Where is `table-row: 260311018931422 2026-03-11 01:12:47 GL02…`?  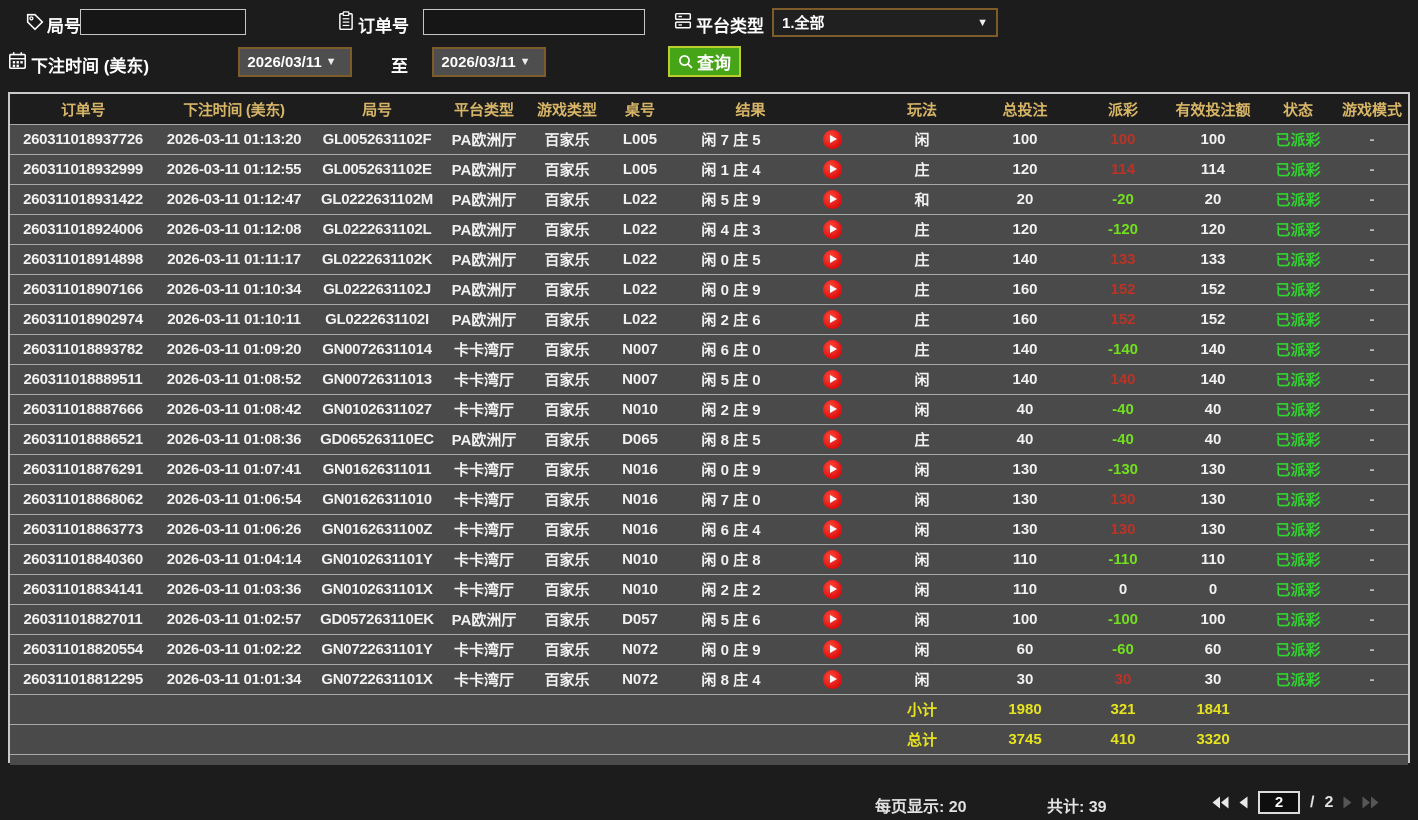 table-row: 260311018931422 2026-03-11 01:12:47 GL02… is located at coordinates (709, 199).